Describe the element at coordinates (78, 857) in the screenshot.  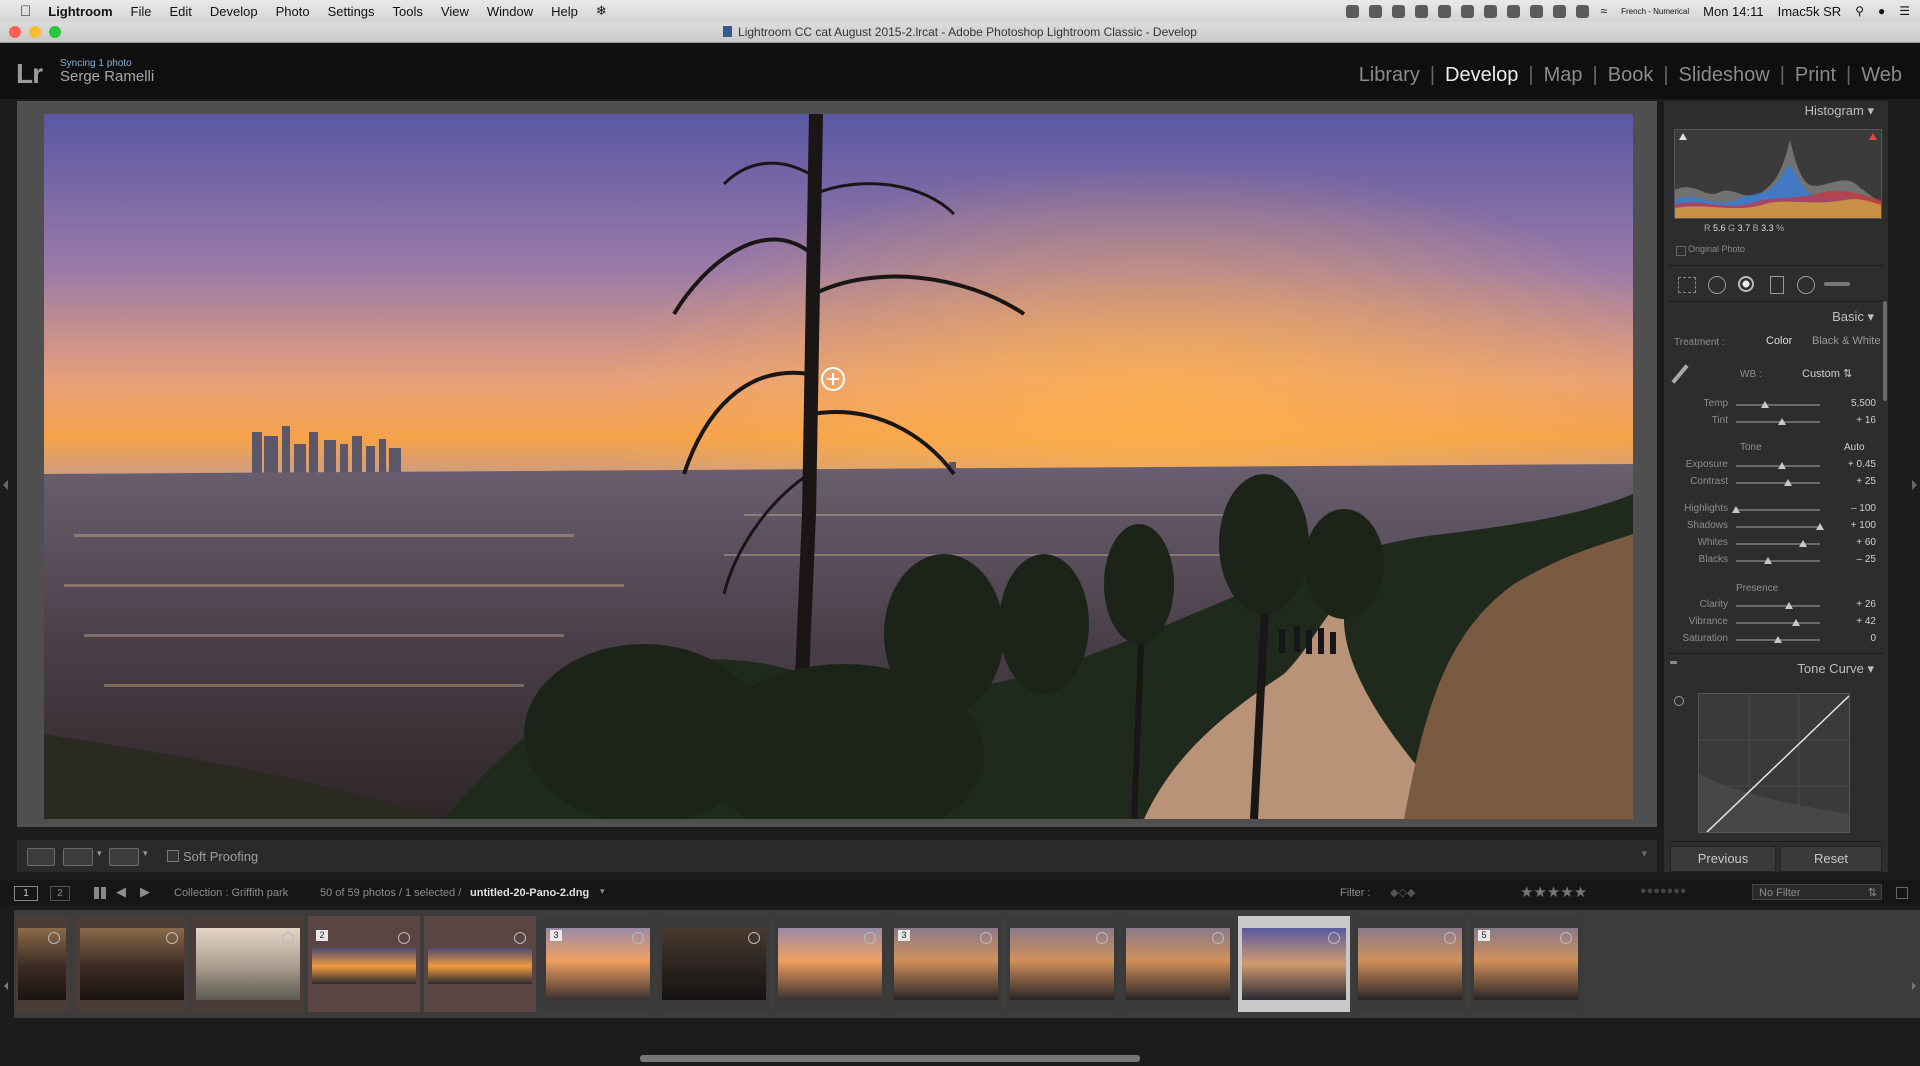
I see `before-after-button` at that location.